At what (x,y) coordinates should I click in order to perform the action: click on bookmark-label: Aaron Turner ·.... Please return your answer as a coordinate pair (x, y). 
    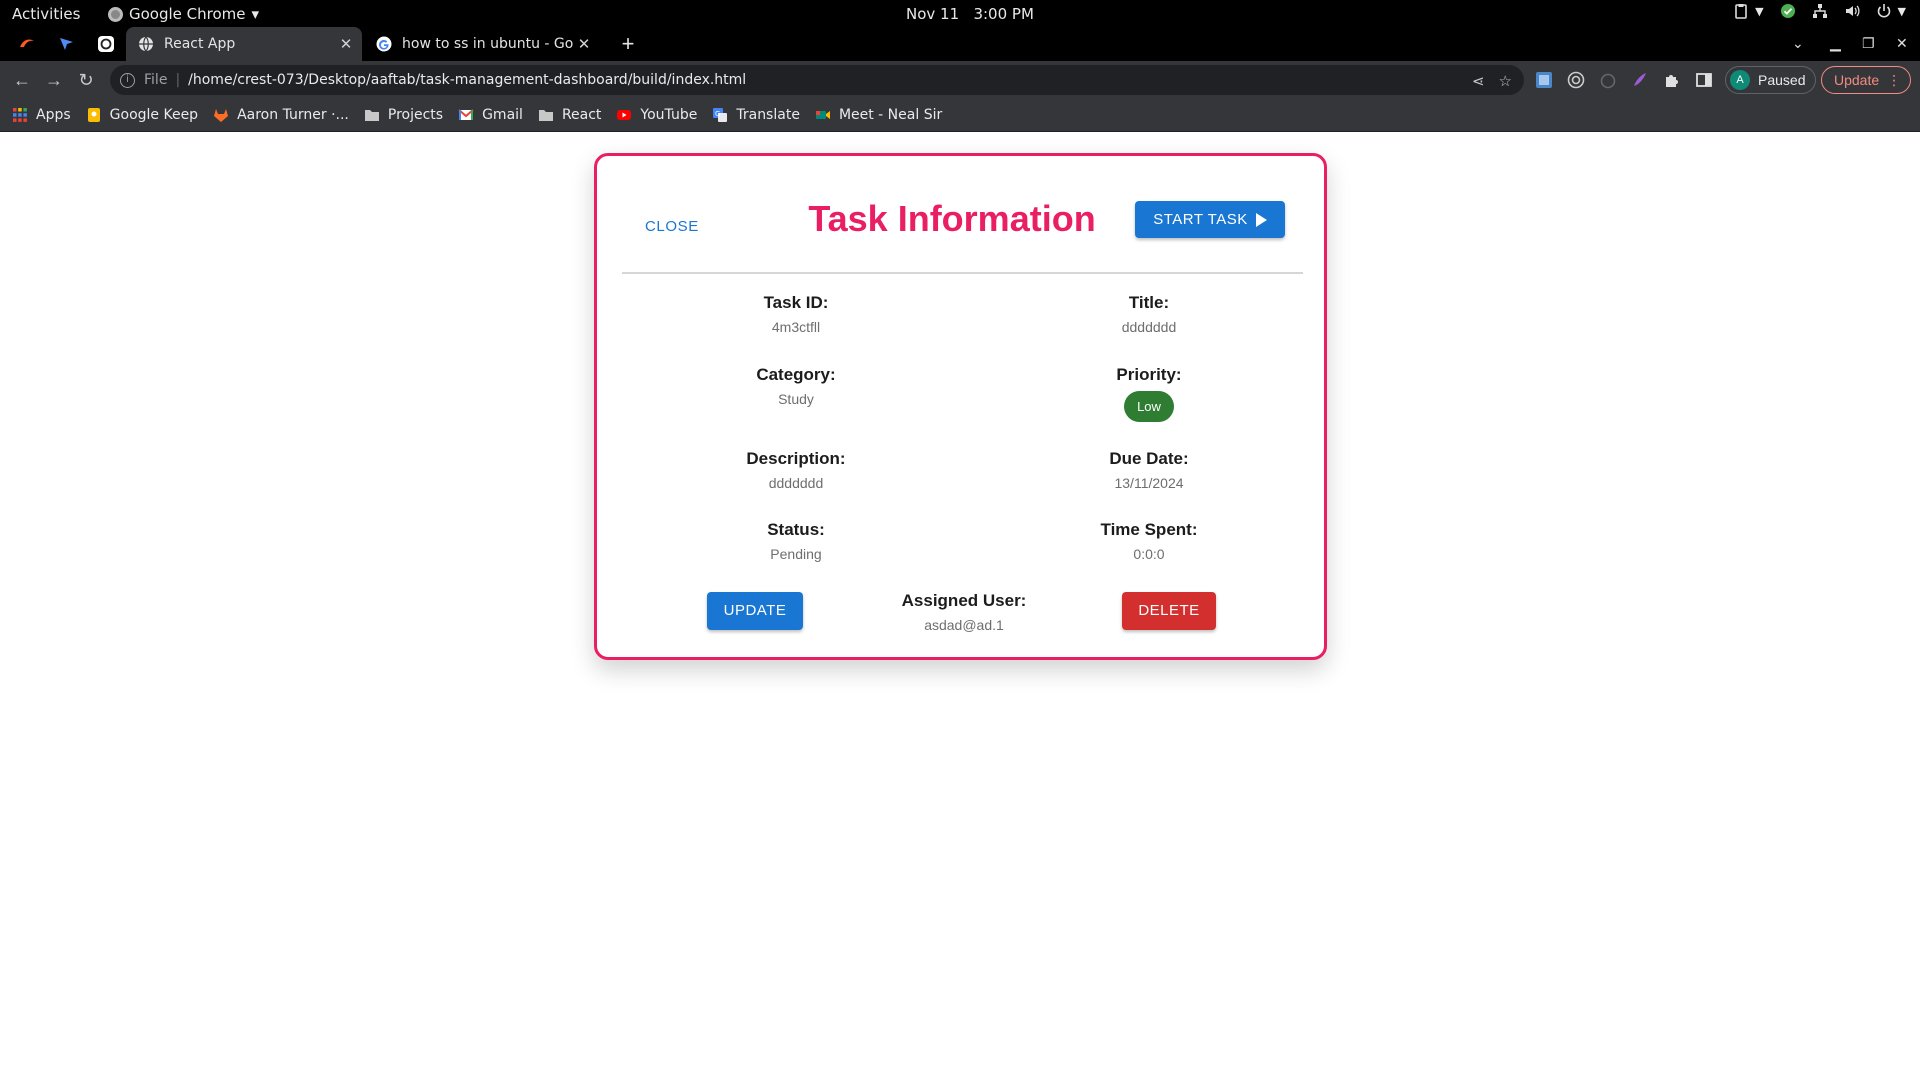
    Looking at the image, I should click on (293, 115).